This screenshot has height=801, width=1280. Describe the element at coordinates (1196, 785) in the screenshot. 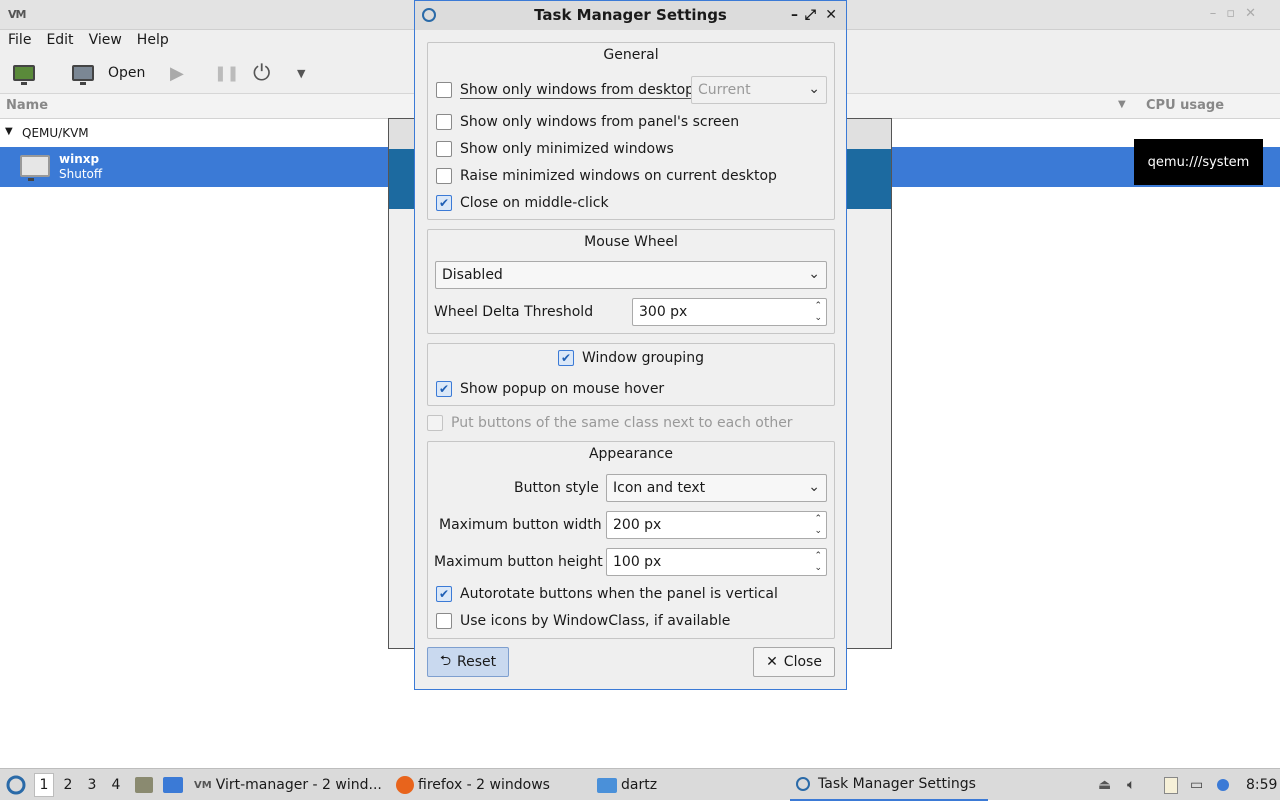

I see `tray-network-icon: ▭` at that location.